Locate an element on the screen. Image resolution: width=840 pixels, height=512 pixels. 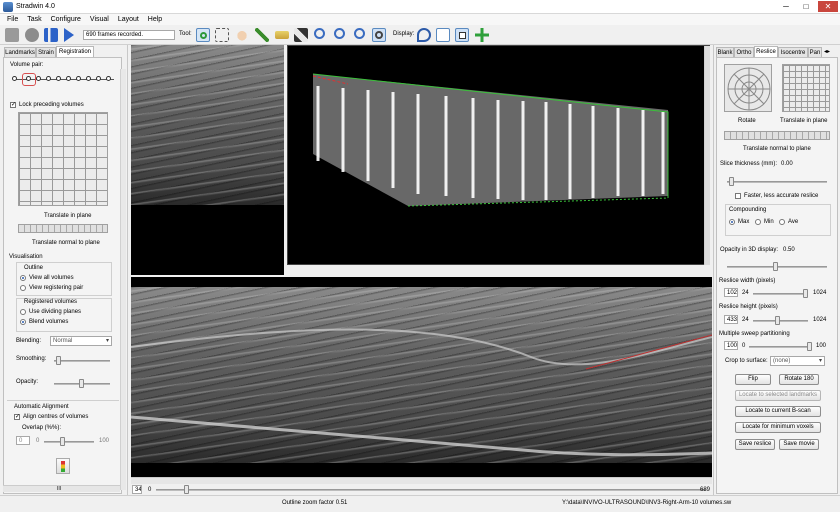
save-reslice-button: Save reslice is located at coordinates (755, 444).